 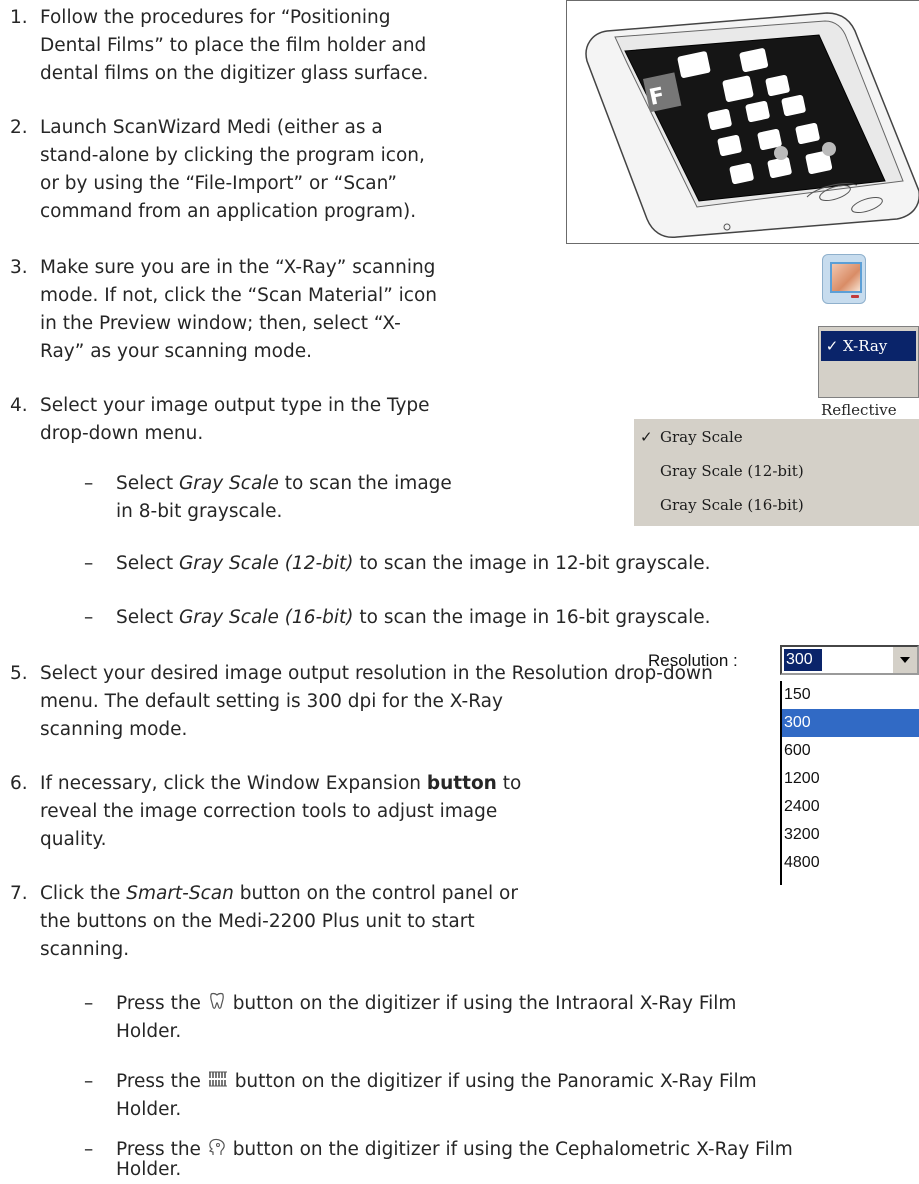 What do you see at coordinates (365, 483) in the screenshot?
I see `bullet-text-post: to scan the image` at bounding box center [365, 483].